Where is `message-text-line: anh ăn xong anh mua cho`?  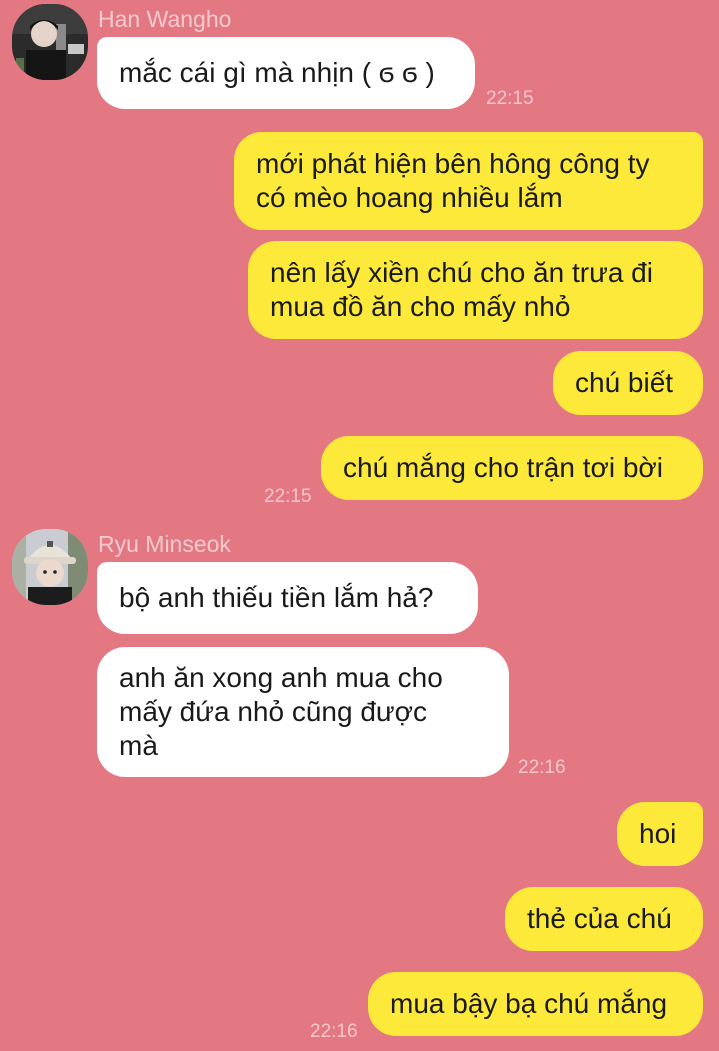
message-text-line: anh ăn xong anh mua cho is located at coordinates (281, 677).